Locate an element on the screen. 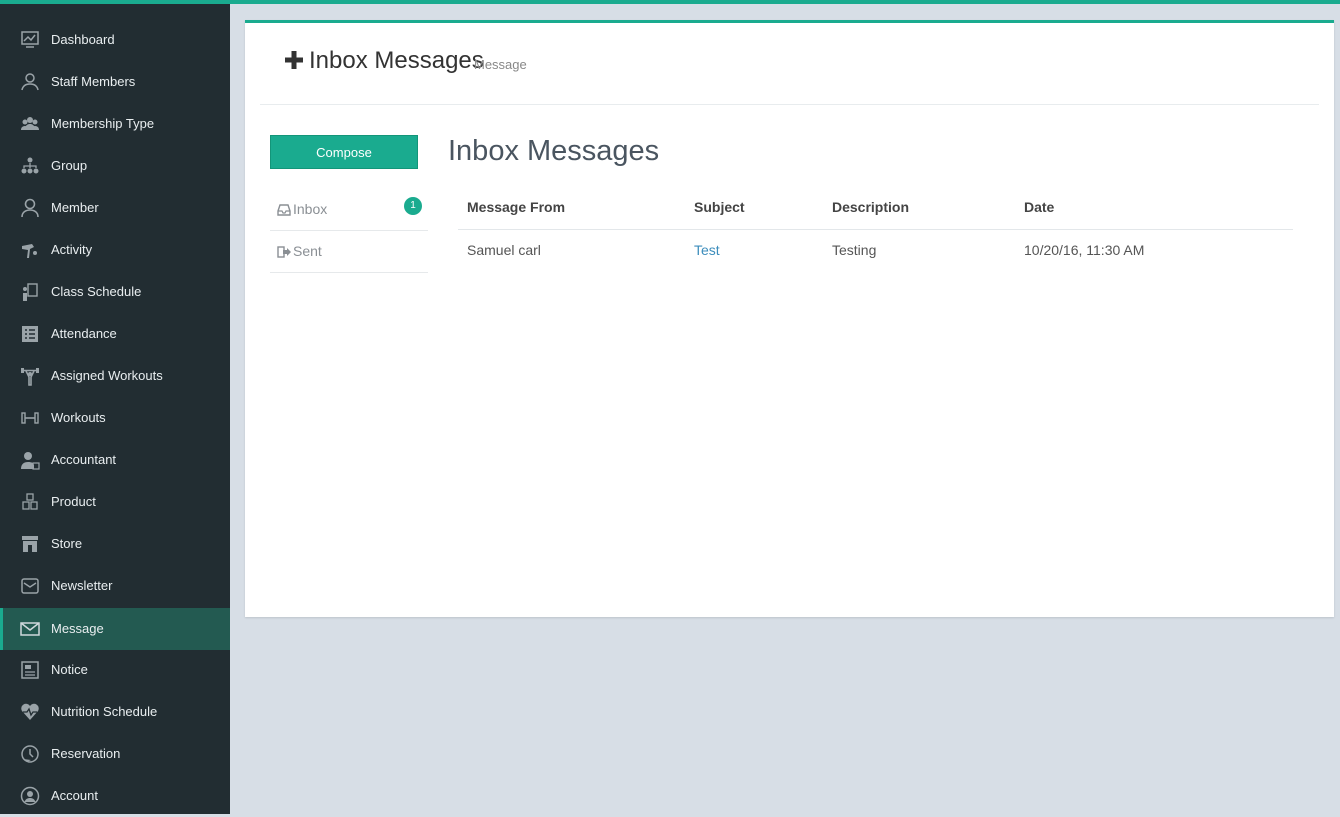 The width and height of the screenshot is (1340, 817). sidebar-item-label: Workouts is located at coordinates (78, 417).